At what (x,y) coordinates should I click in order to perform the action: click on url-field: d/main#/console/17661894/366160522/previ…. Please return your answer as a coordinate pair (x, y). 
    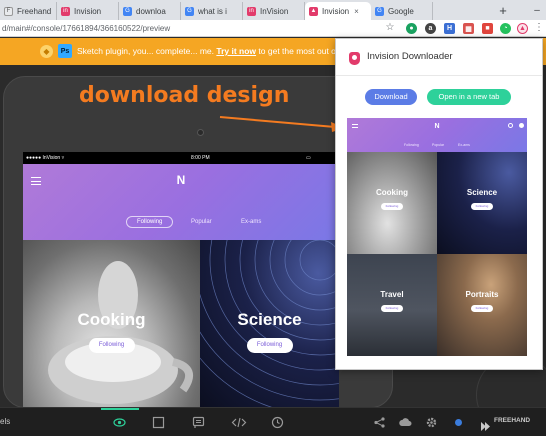
    Looking at the image, I should click on (85, 28).